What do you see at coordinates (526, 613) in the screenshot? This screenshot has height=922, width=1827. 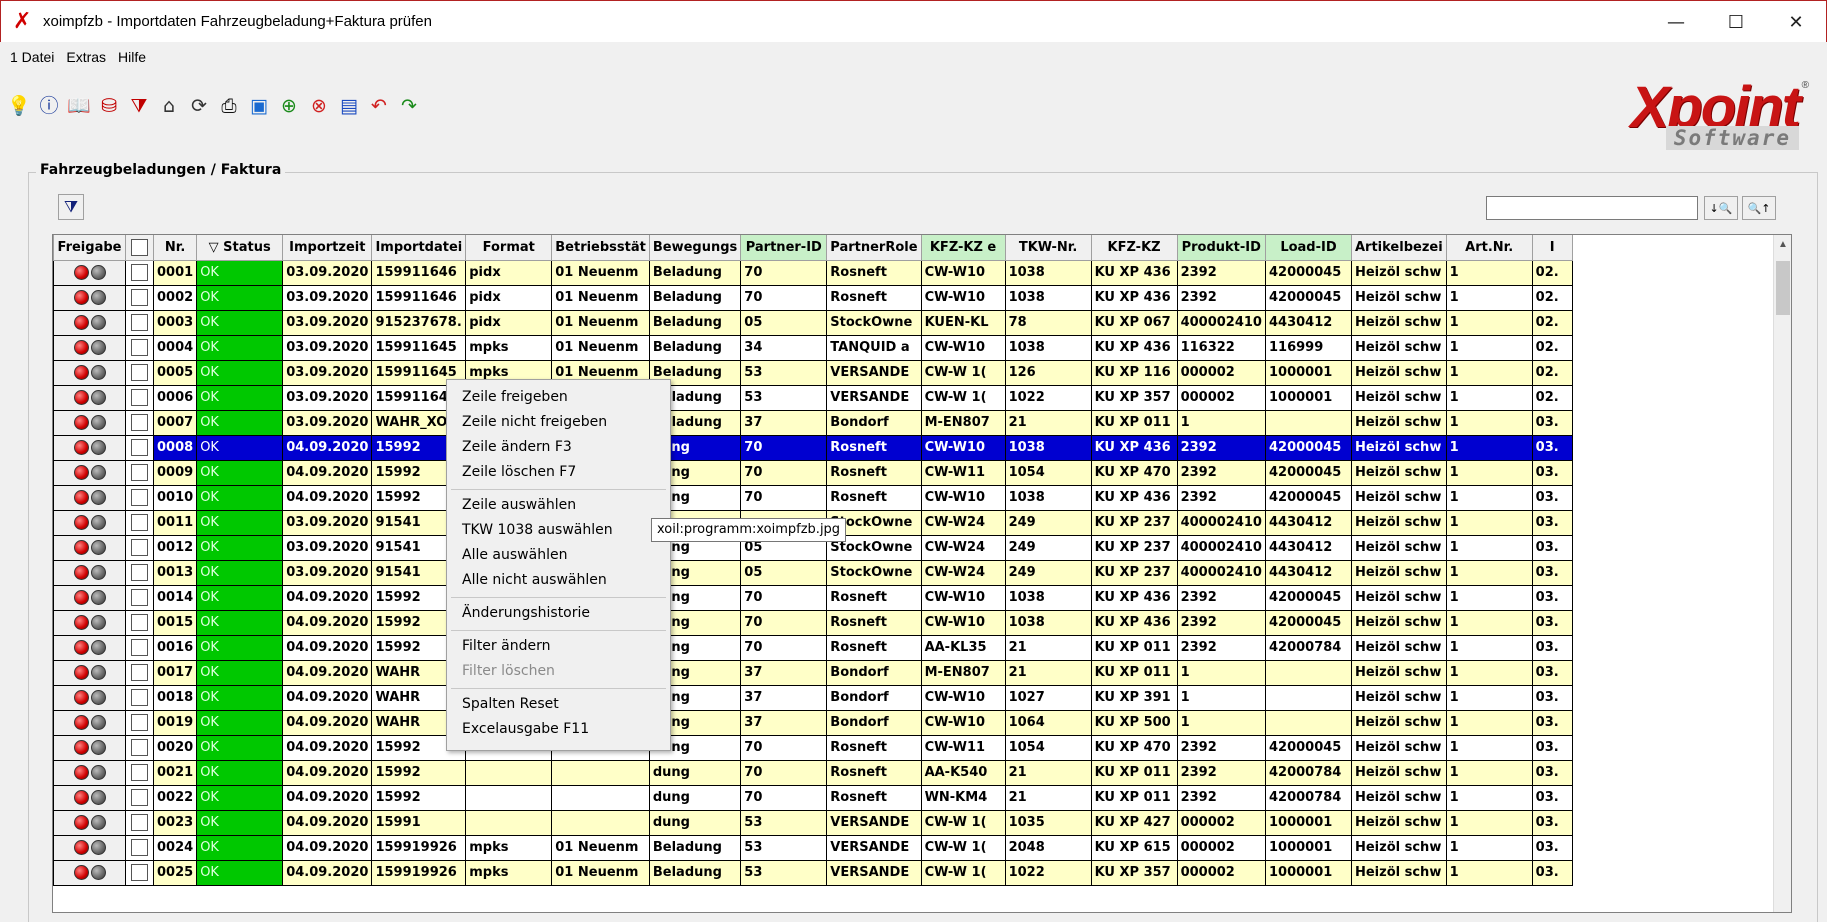 I see `context-menu-item: Änderungshistorie` at bounding box center [526, 613].